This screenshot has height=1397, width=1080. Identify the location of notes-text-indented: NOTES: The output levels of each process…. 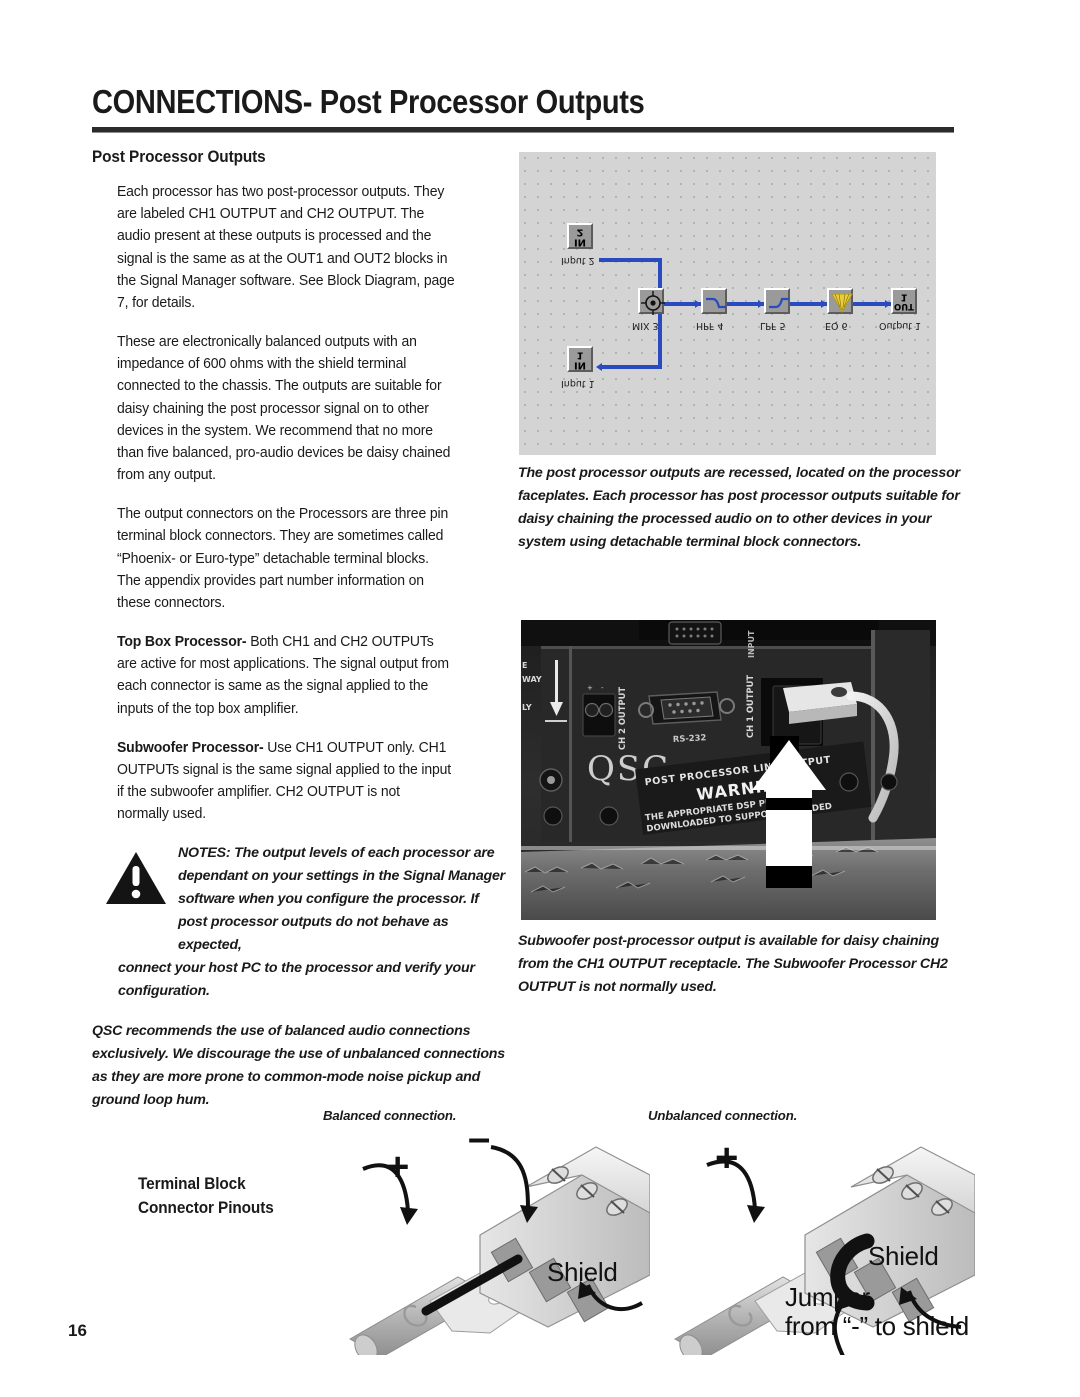
(341, 899).